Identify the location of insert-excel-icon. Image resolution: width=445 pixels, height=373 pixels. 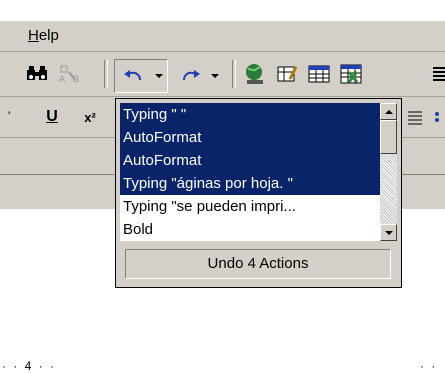
(351, 74).